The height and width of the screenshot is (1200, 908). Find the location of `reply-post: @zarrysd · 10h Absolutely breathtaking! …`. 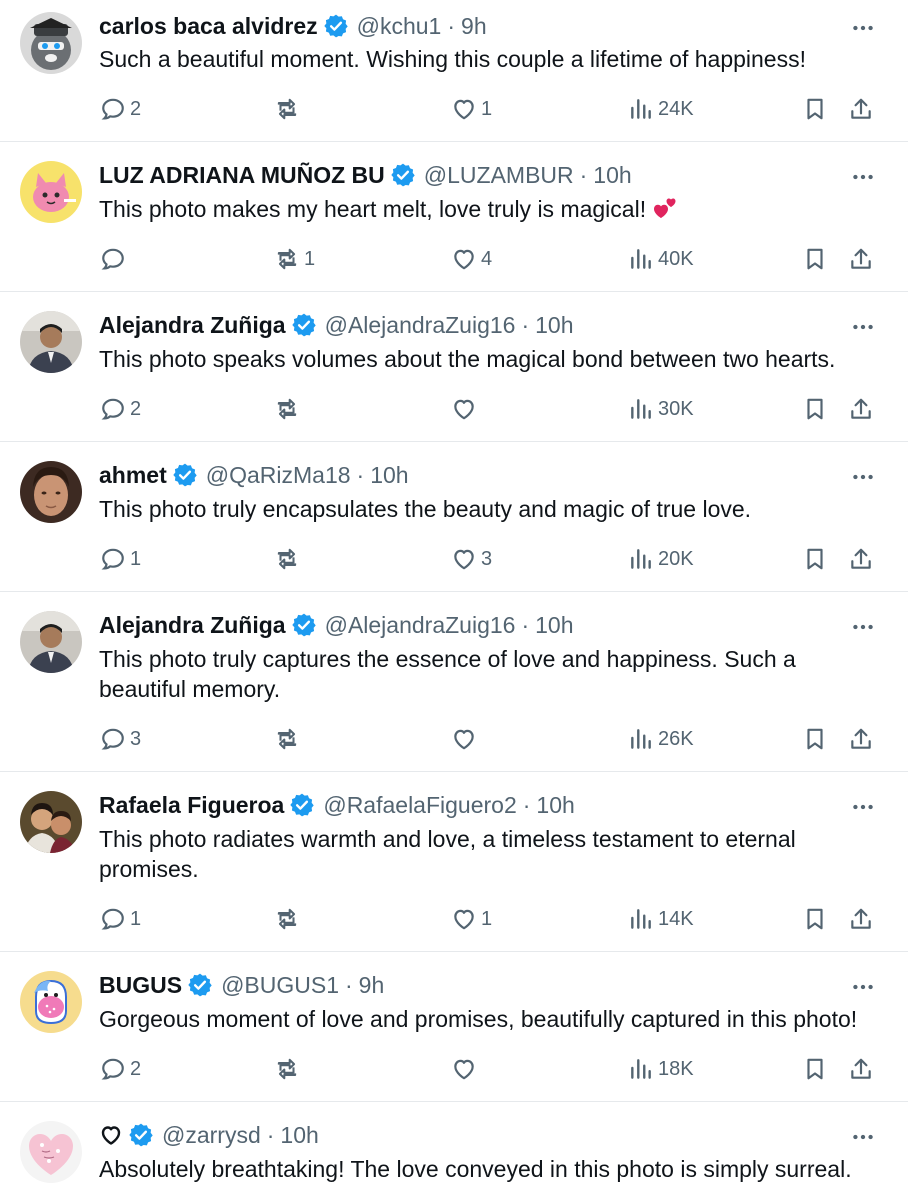

reply-post: @zarrysd · 10h Absolutely breathtaking! … is located at coordinates (454, 1151).